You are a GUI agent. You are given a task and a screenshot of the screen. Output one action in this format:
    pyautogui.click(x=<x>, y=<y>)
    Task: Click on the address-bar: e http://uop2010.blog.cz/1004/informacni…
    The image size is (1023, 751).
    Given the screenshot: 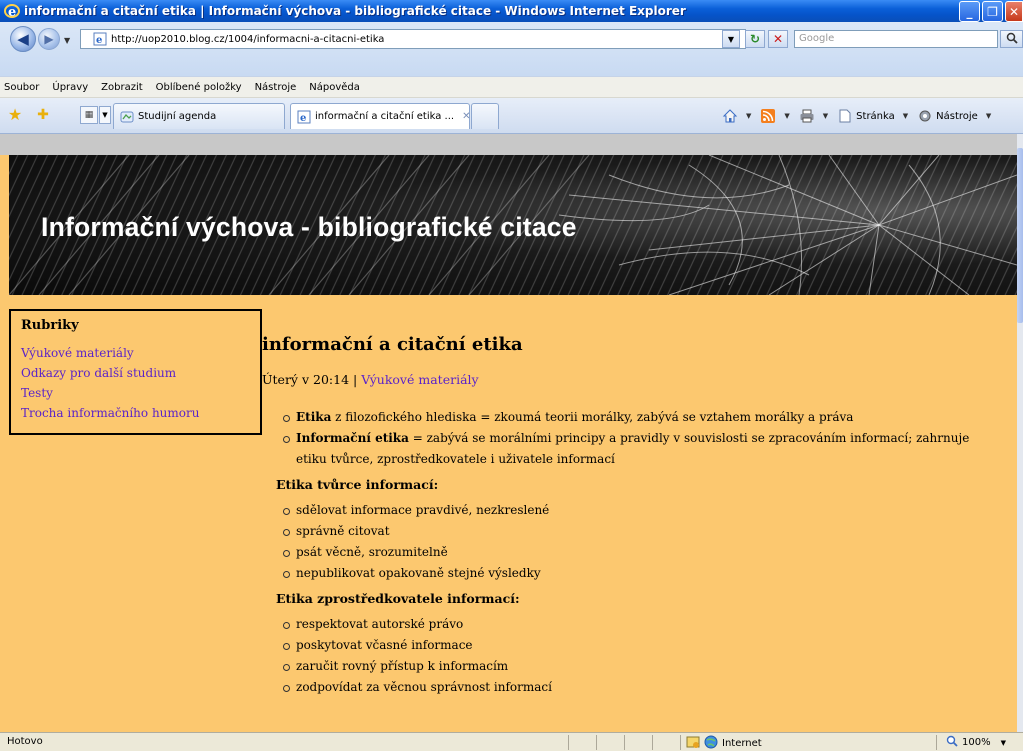 What is the action you would take?
    pyautogui.click(x=413, y=39)
    